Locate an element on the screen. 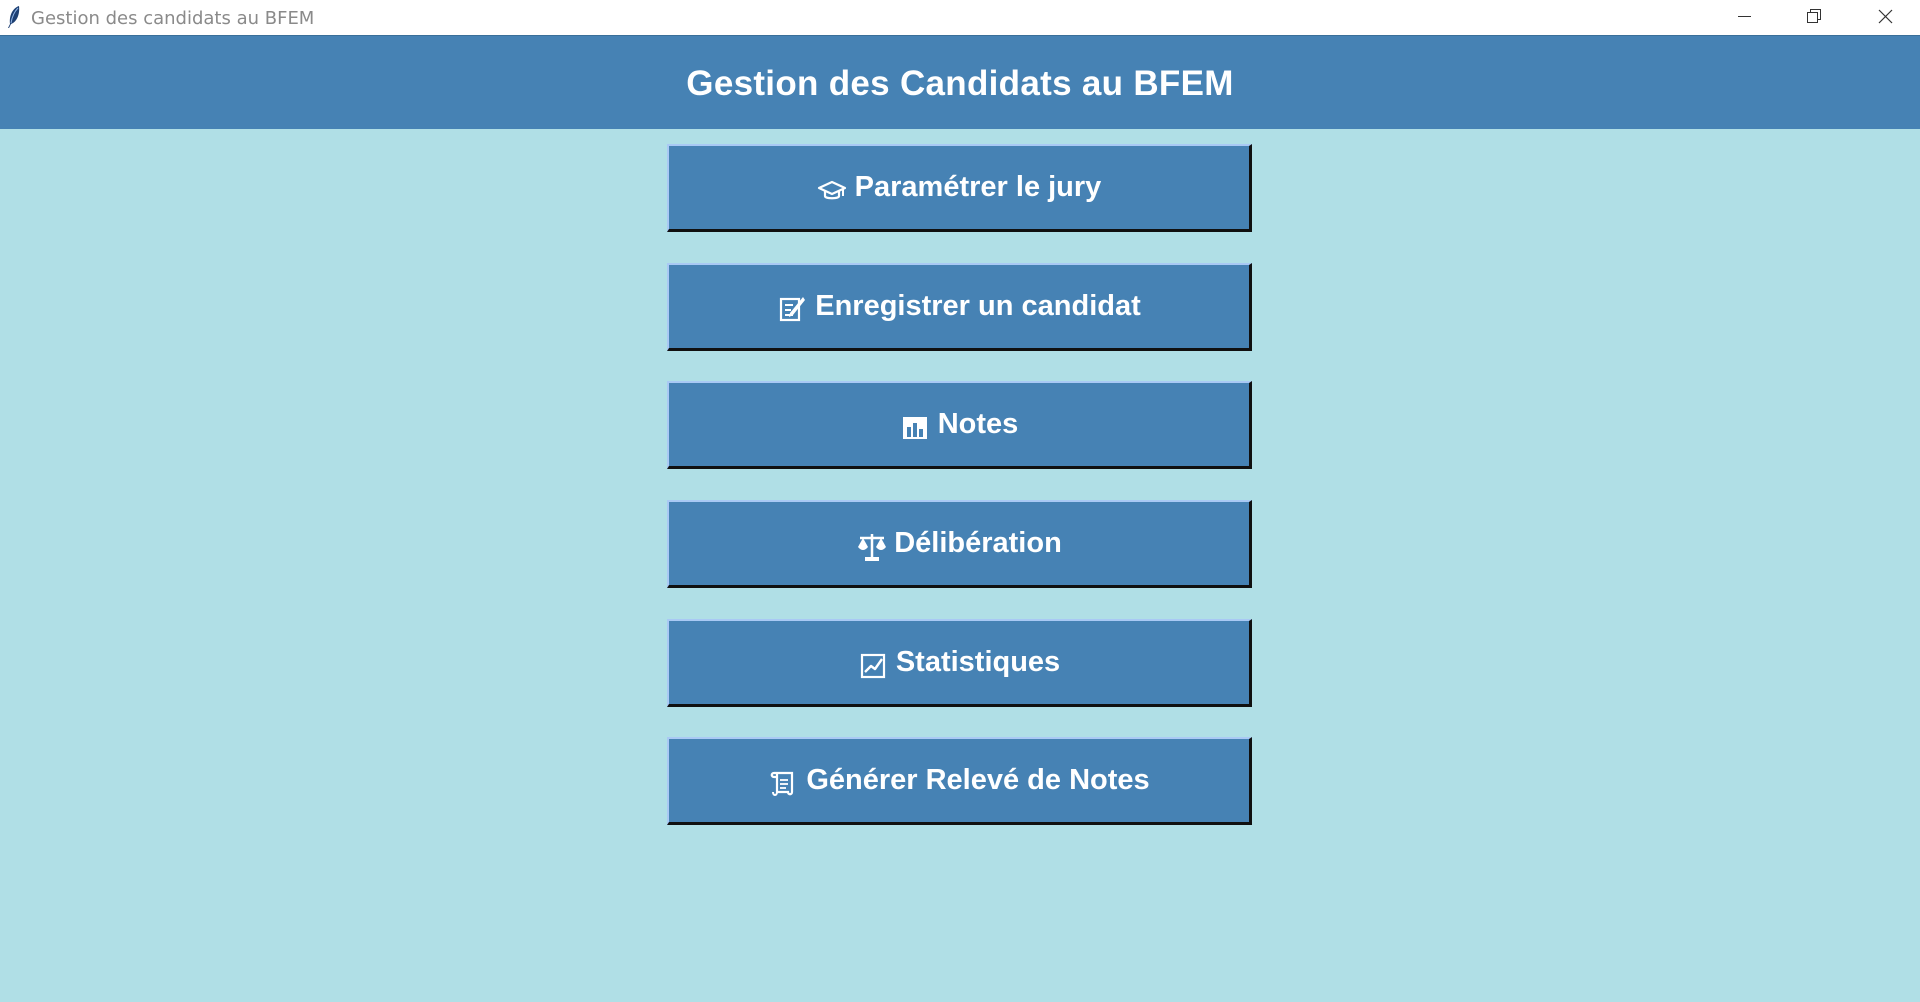 This screenshot has width=1920, height=1002. parametrer-jury-button: Paramétrer le jury is located at coordinates (959, 188).